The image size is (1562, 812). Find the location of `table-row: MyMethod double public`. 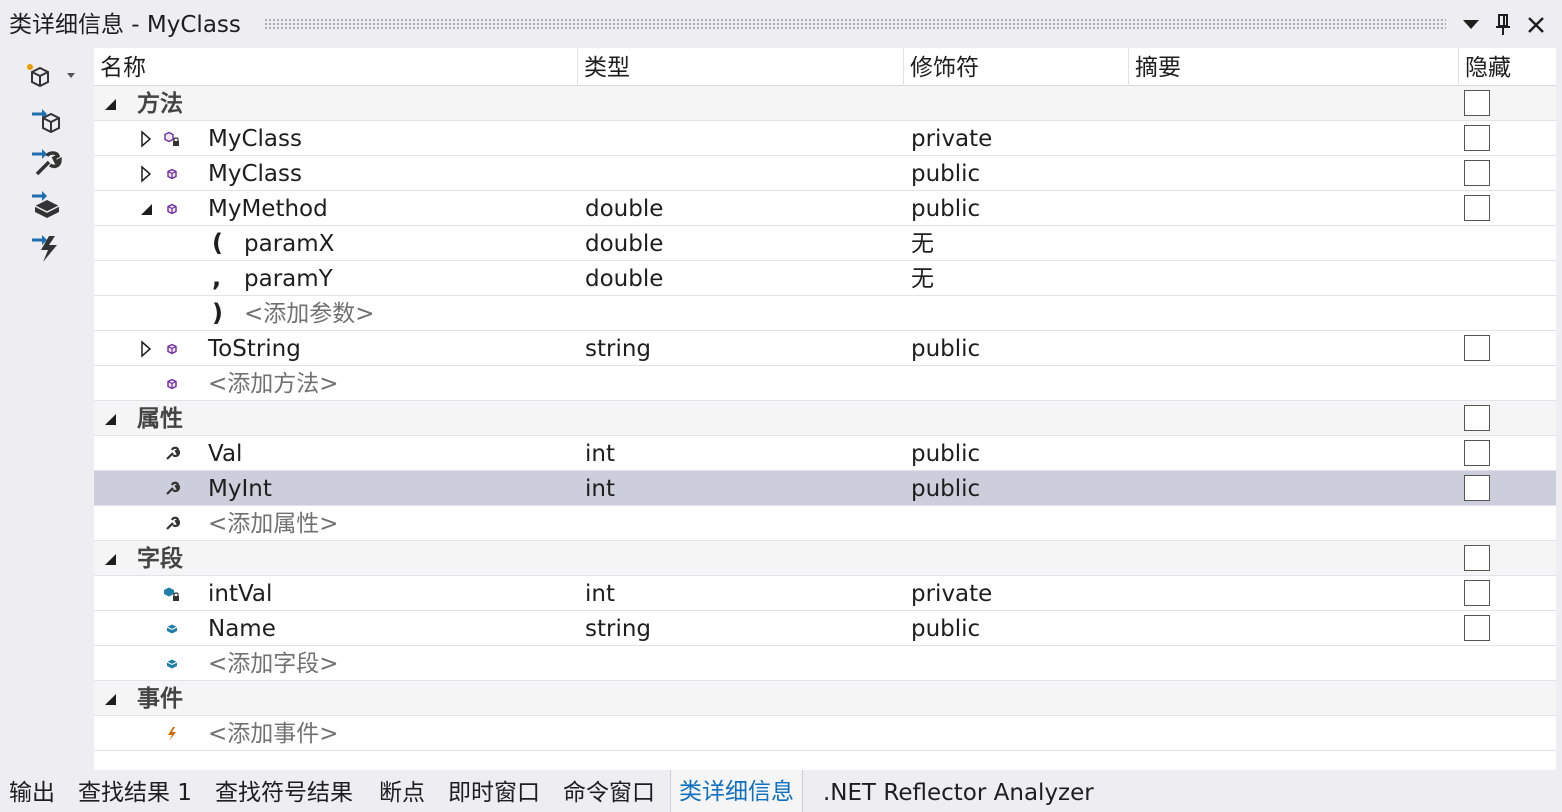

table-row: MyMethod double public is located at coordinates (825, 208).